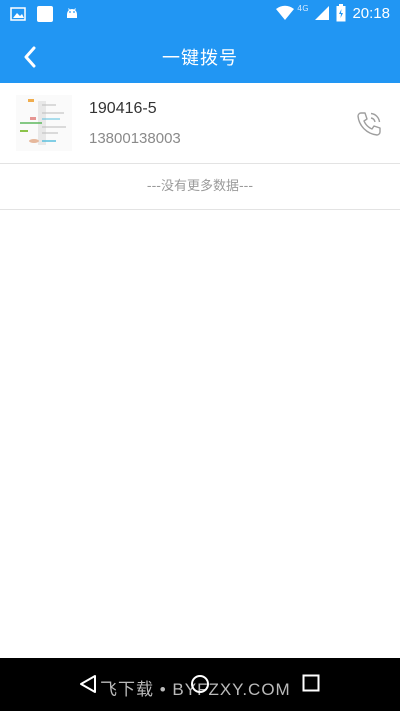 The height and width of the screenshot is (711, 400). What do you see at coordinates (135, 138) in the screenshot?
I see `contact-phone: 13800138003` at bounding box center [135, 138].